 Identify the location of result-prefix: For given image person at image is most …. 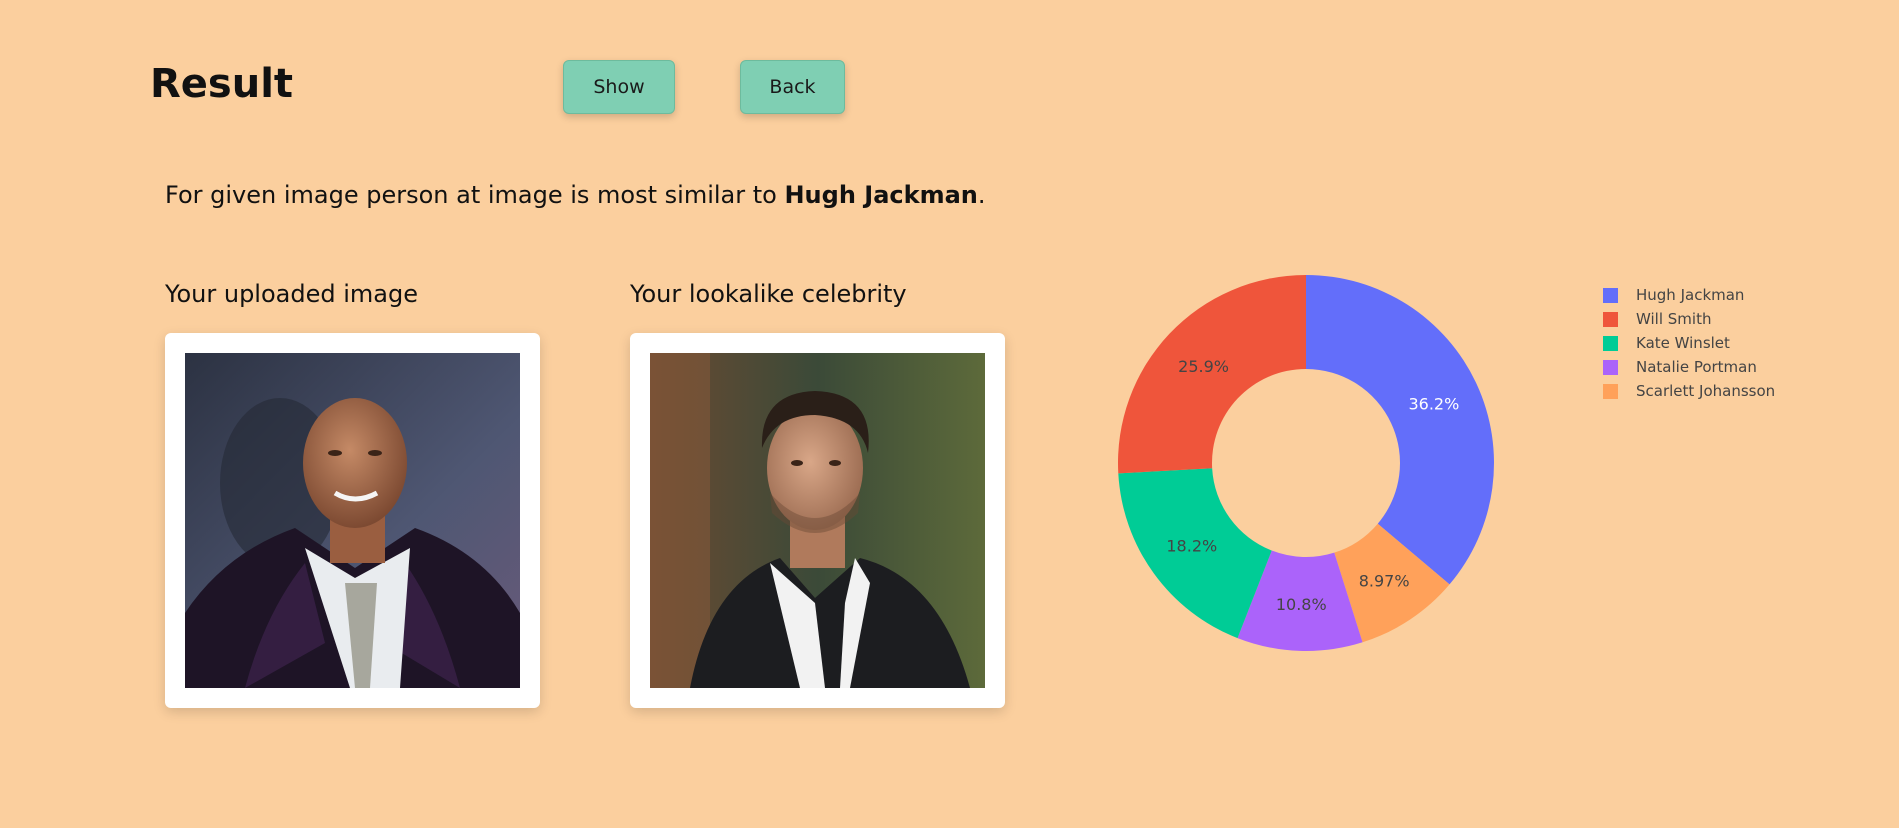
(475, 195).